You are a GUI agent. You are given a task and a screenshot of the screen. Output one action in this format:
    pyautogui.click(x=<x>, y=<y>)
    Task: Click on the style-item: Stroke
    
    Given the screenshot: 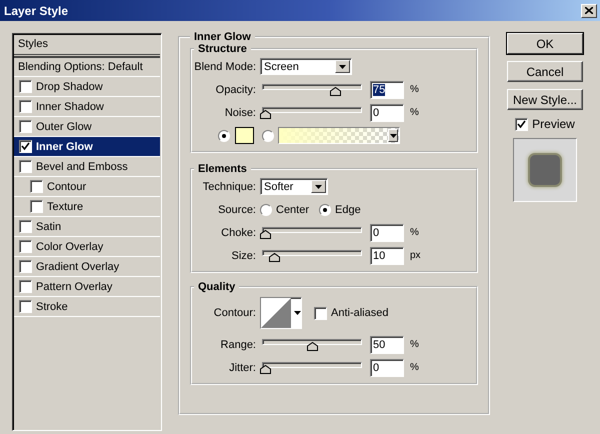 What is the action you would take?
    pyautogui.click(x=87, y=307)
    